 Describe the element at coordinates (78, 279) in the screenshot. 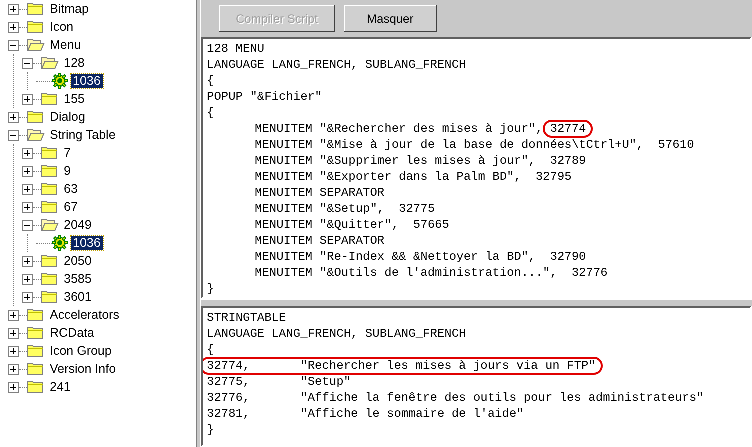

I see `tree-item: 3585` at that location.